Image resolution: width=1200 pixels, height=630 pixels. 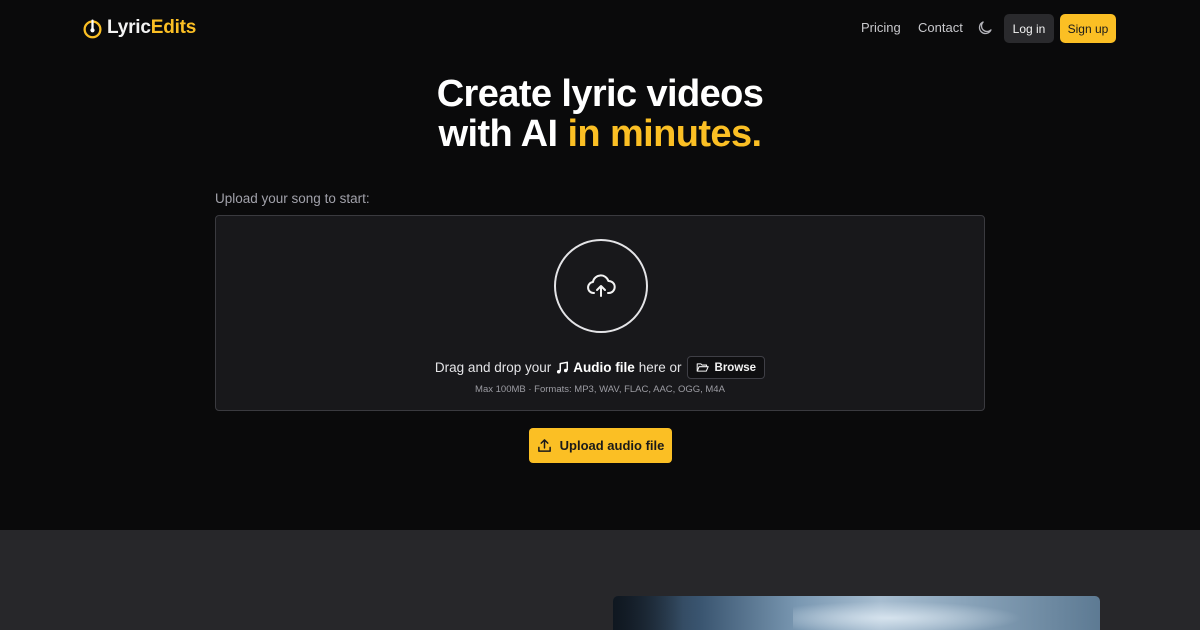 I want to click on preview-image, so click(x=856, y=613).